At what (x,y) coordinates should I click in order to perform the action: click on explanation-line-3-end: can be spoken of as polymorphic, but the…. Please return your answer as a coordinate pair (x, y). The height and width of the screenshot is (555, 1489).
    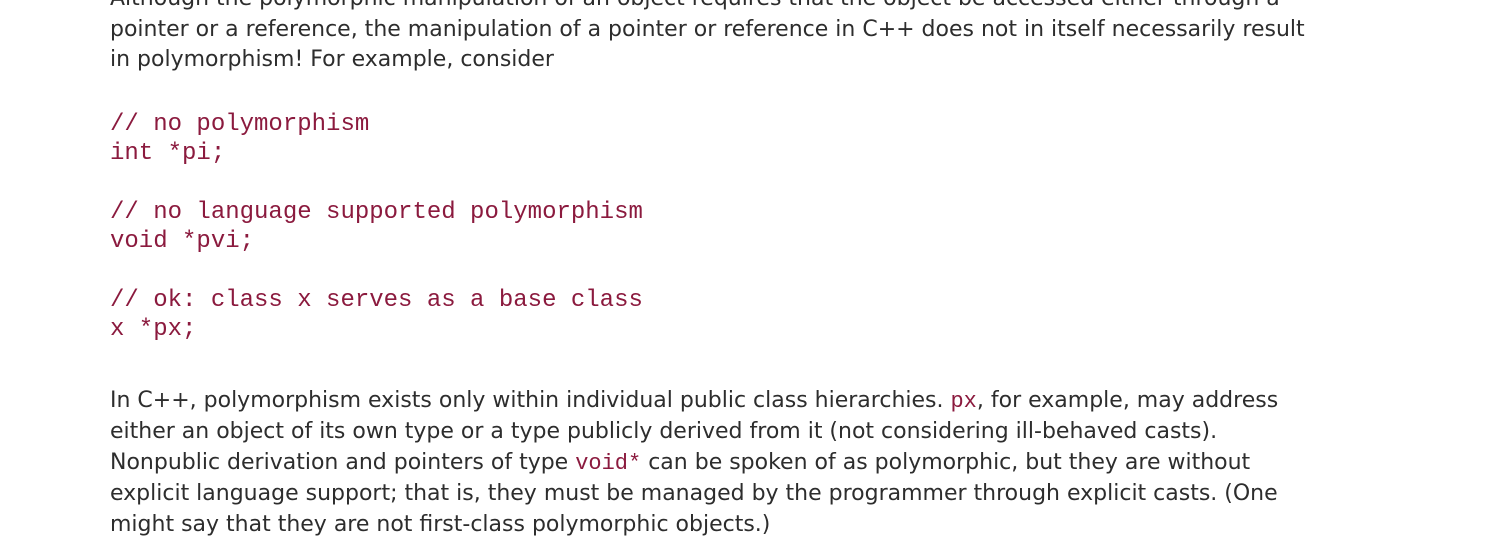
    Looking at the image, I should click on (946, 462).